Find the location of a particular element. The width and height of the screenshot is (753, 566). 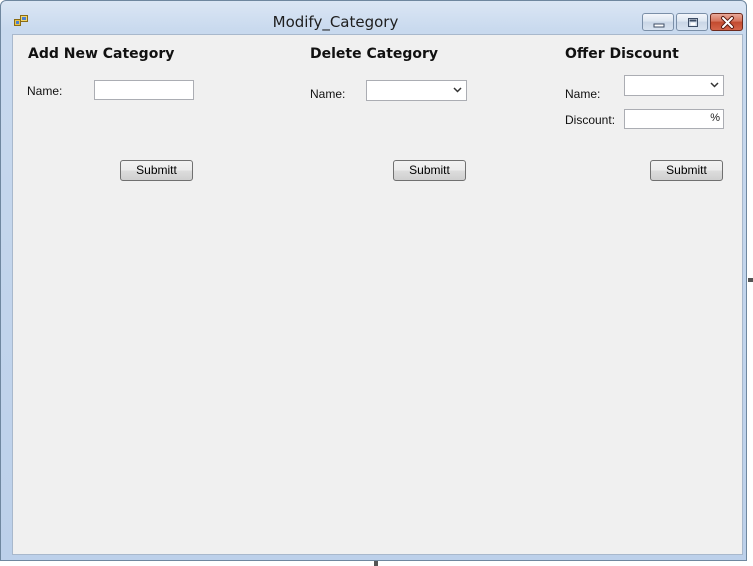

add-submit-button: Submitt is located at coordinates (156, 170).